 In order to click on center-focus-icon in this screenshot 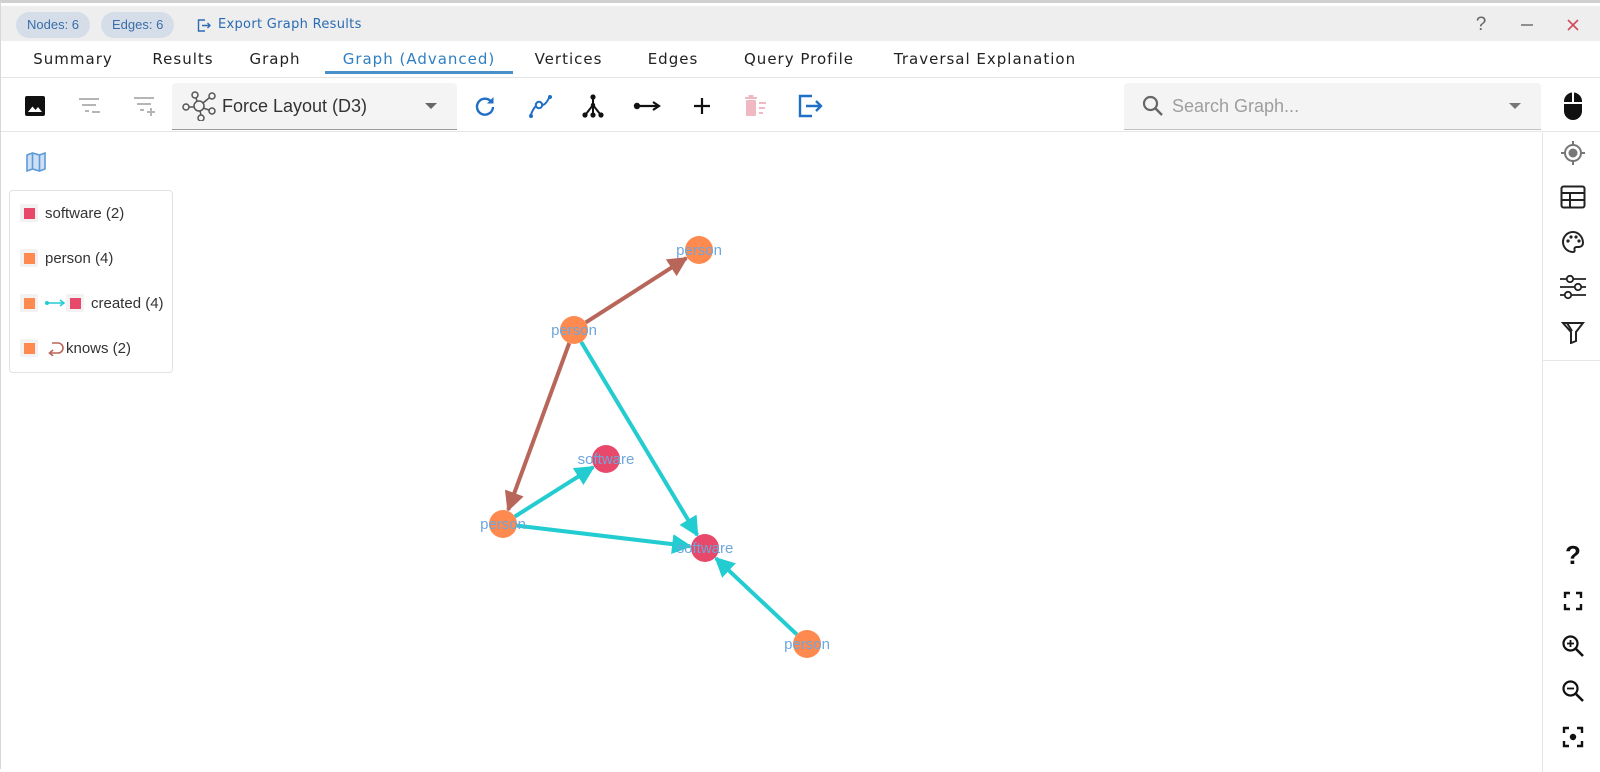, I will do `click(1573, 737)`.